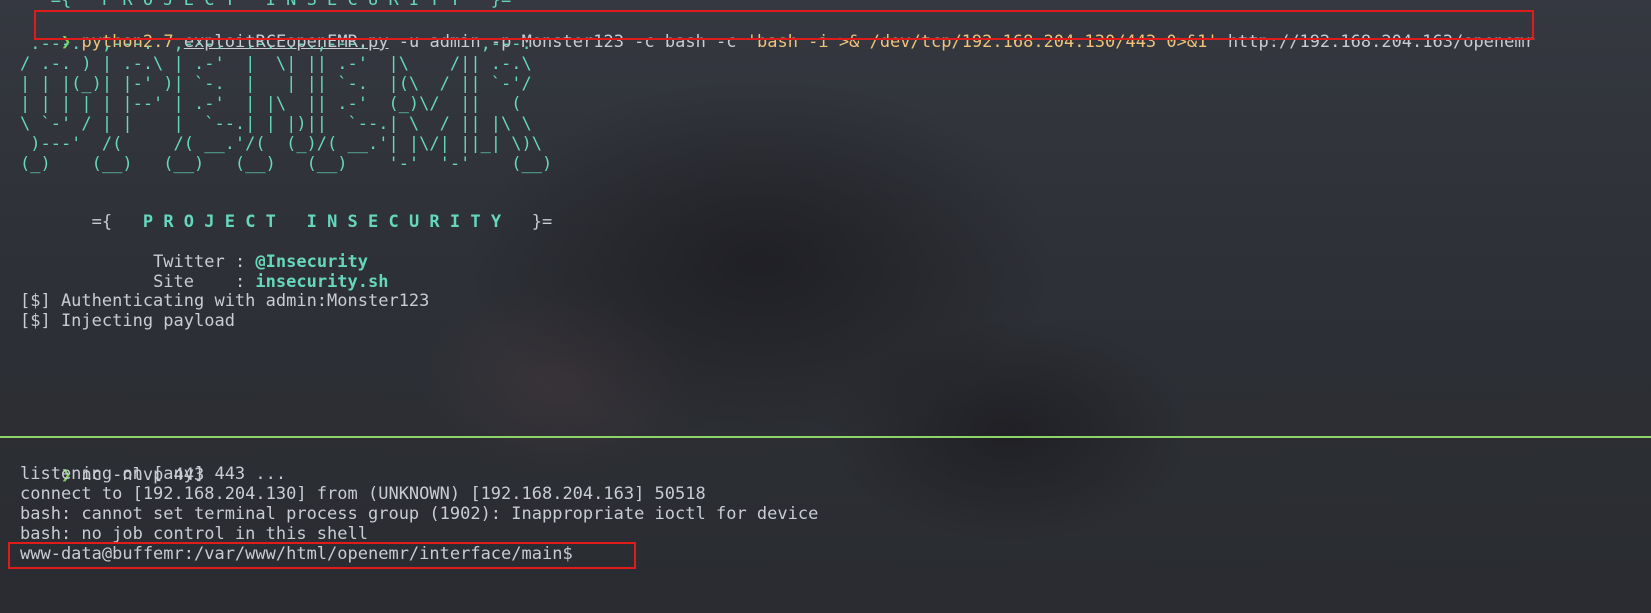 The height and width of the screenshot is (613, 1651). I want to click on listener-command-line: ❯ nc -nlvp 443, so click(112, 464).